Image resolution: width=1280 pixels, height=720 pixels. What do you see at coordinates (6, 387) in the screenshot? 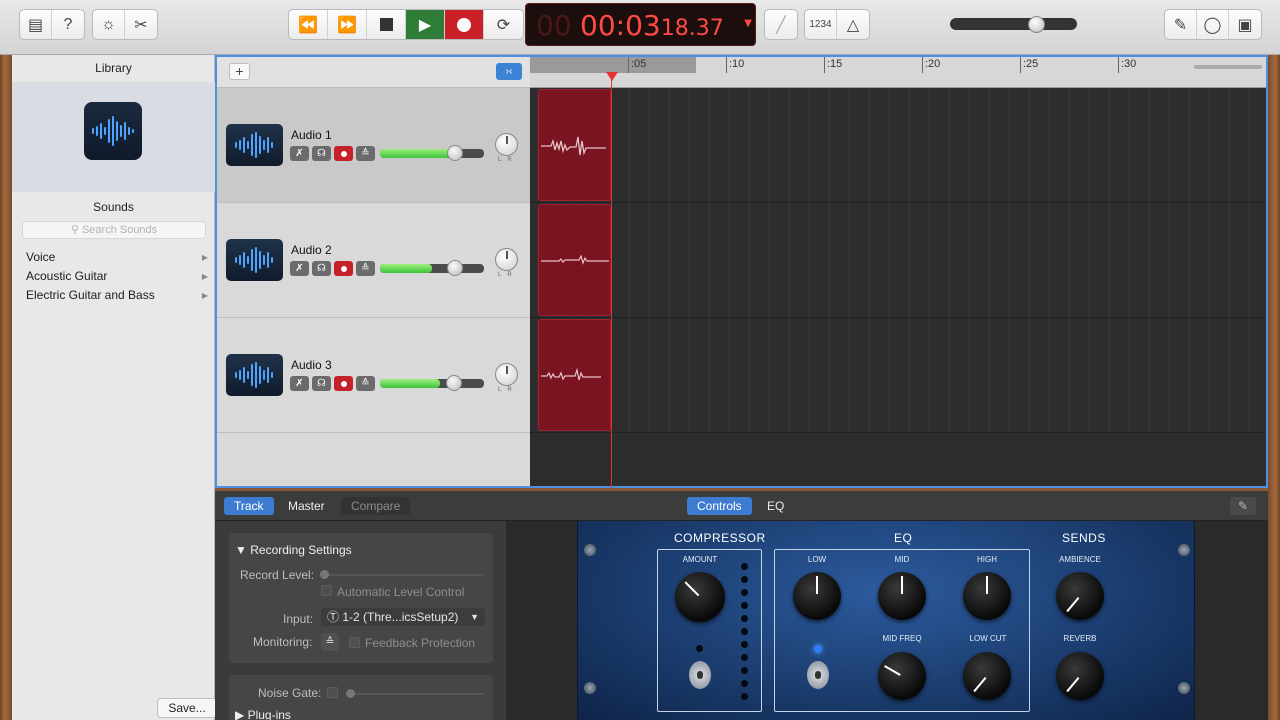
I see `wood-edge-left` at bounding box center [6, 387].